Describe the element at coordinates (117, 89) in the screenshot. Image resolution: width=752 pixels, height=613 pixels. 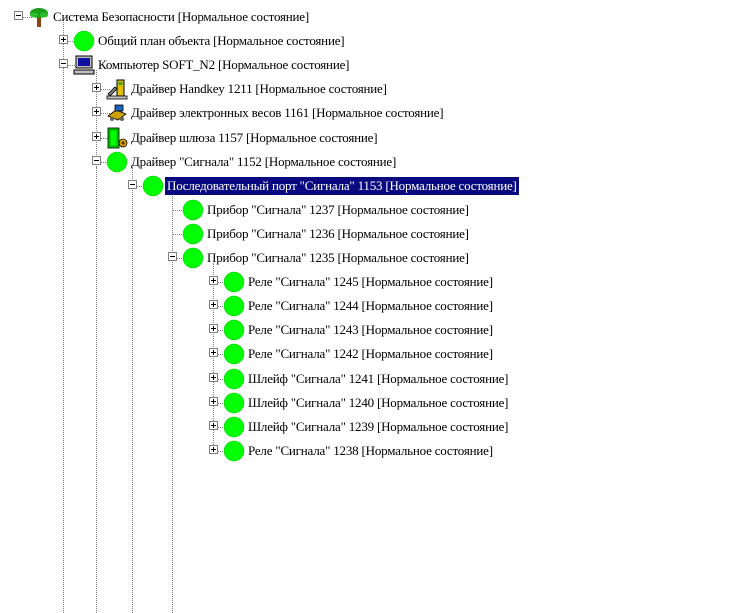
I see `handkey-icon` at that location.